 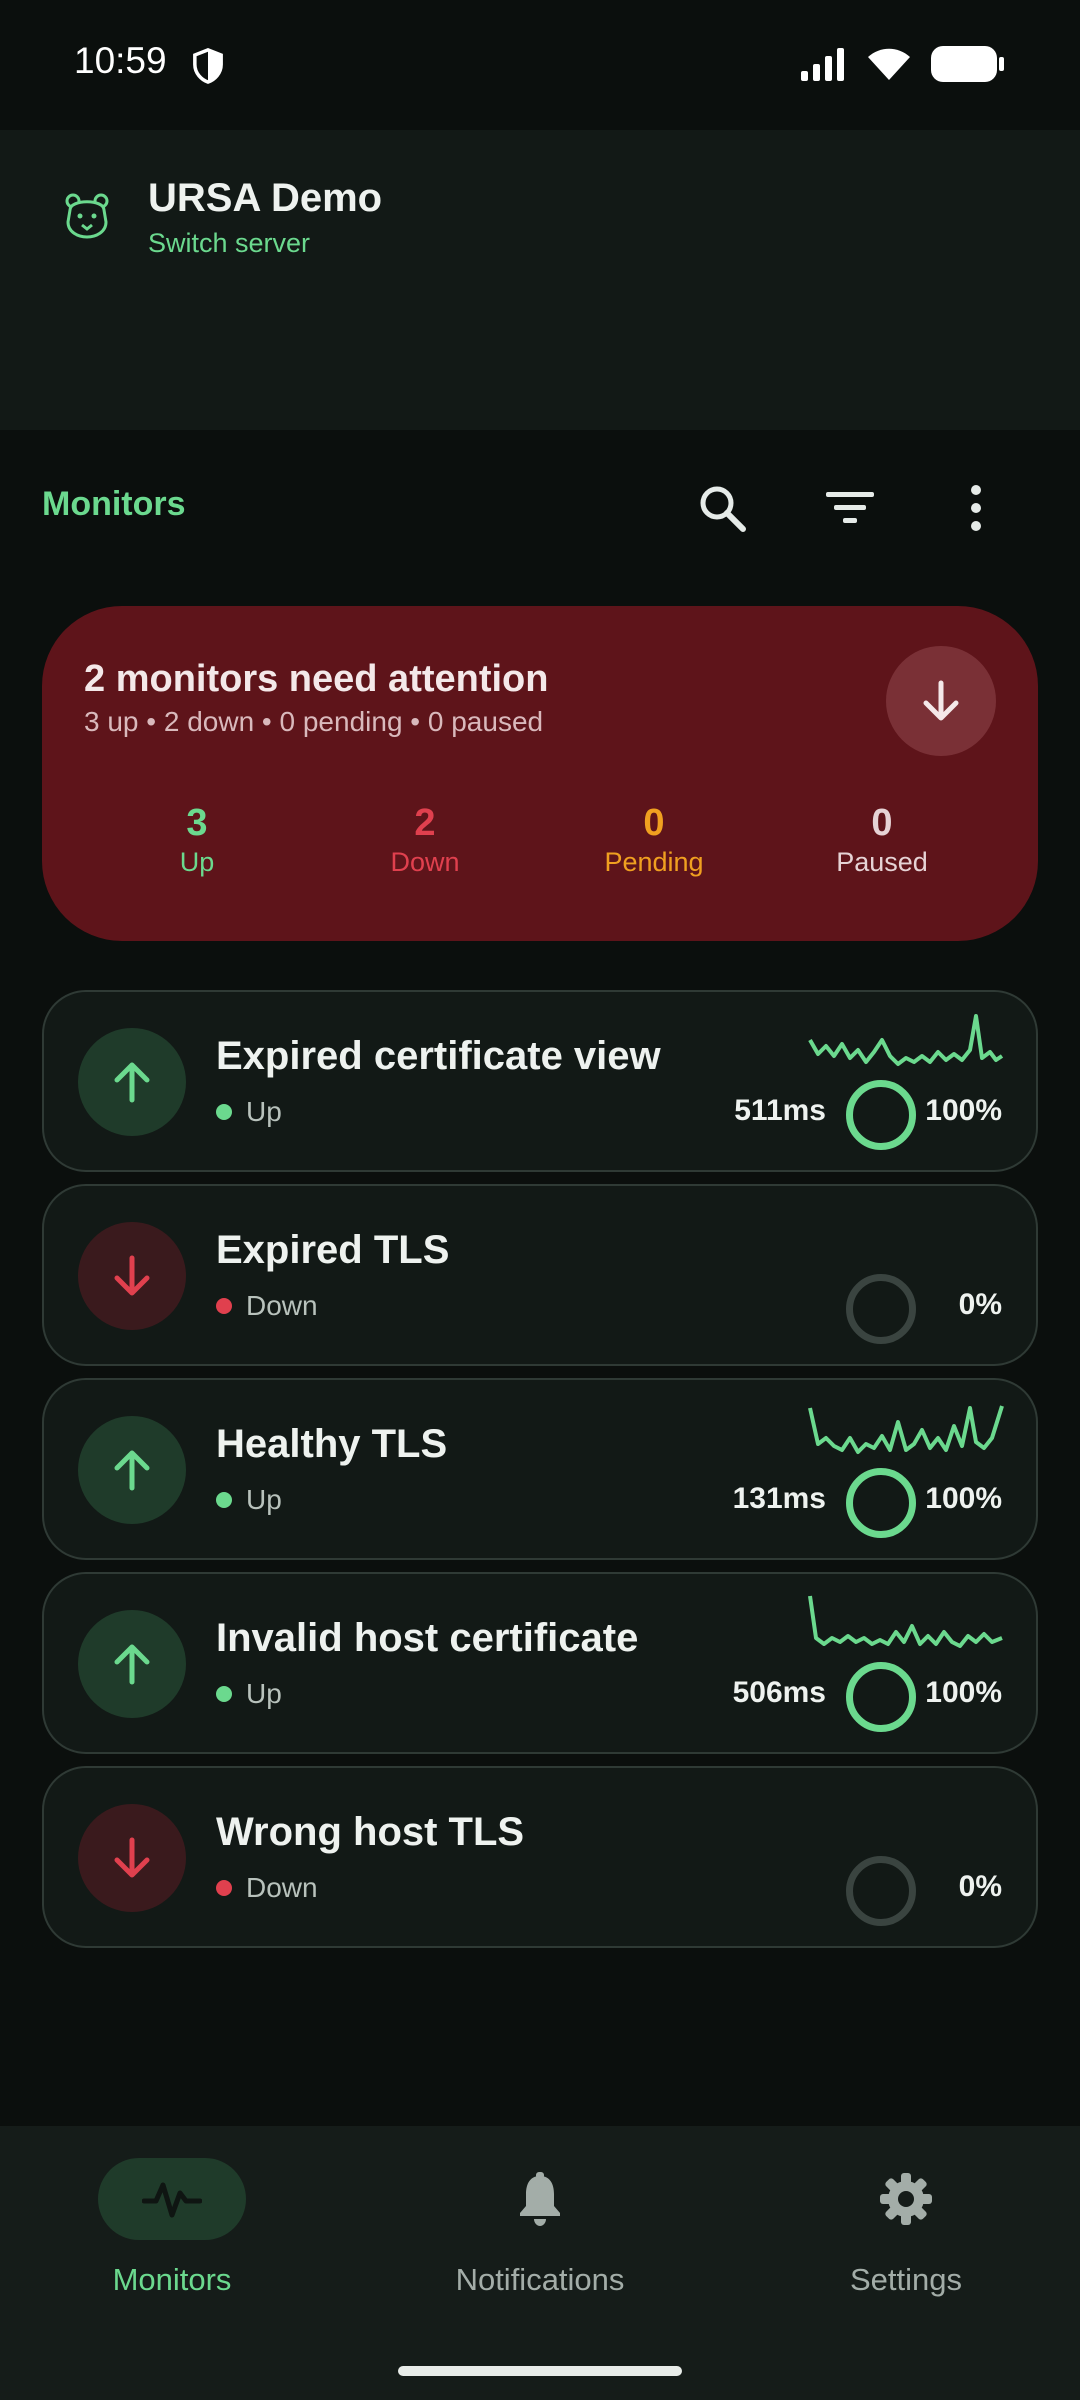 I want to click on monitor-card: Expired TLS Down 0%, so click(x=540, y=1275).